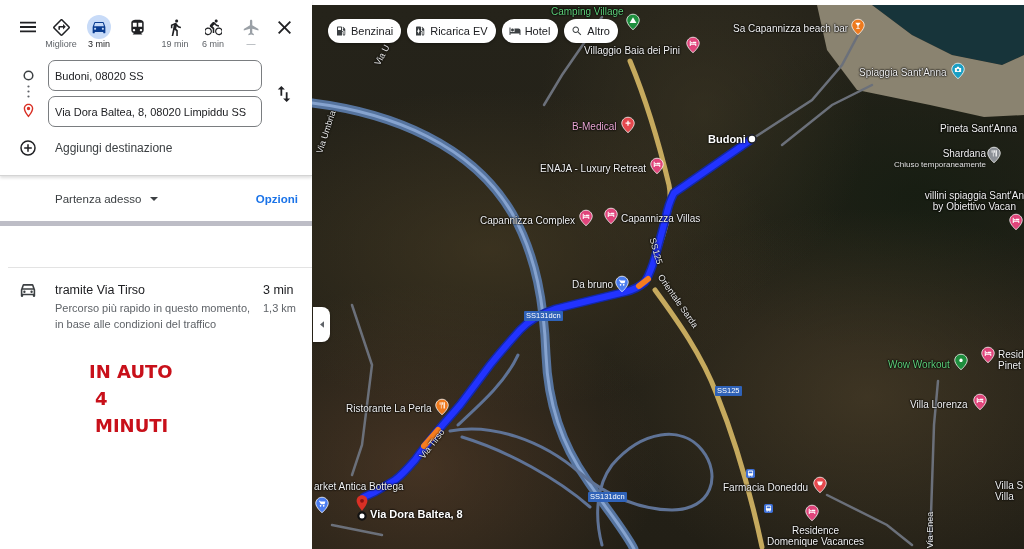 This screenshot has width=1024, height=549. I want to click on cocktail-pin-icon, so click(858, 27).